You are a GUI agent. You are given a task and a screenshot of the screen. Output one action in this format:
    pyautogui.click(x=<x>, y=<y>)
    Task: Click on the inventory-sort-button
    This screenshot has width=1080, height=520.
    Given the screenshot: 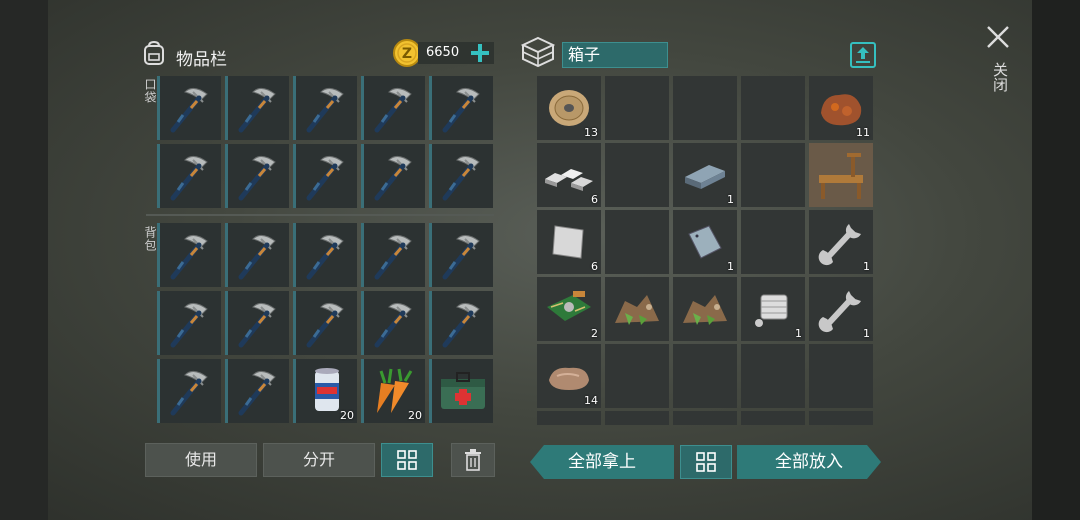 What is the action you would take?
    pyautogui.click(x=407, y=460)
    